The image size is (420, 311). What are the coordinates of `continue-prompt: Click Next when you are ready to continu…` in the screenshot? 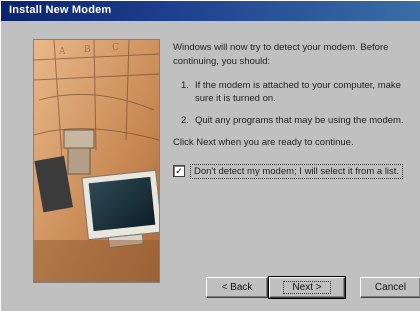 It's located at (263, 142).